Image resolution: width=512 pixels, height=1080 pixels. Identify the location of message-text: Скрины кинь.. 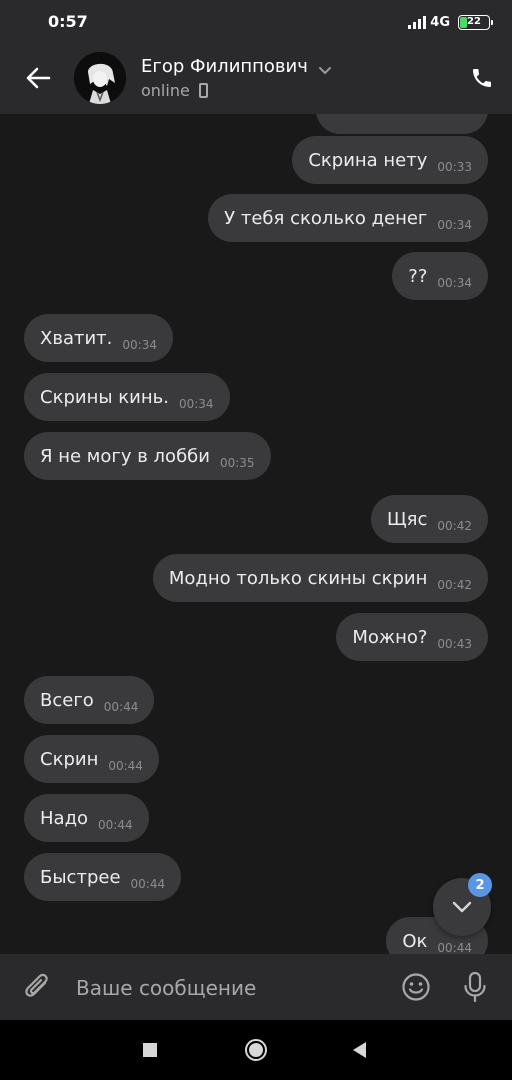
(104, 397).